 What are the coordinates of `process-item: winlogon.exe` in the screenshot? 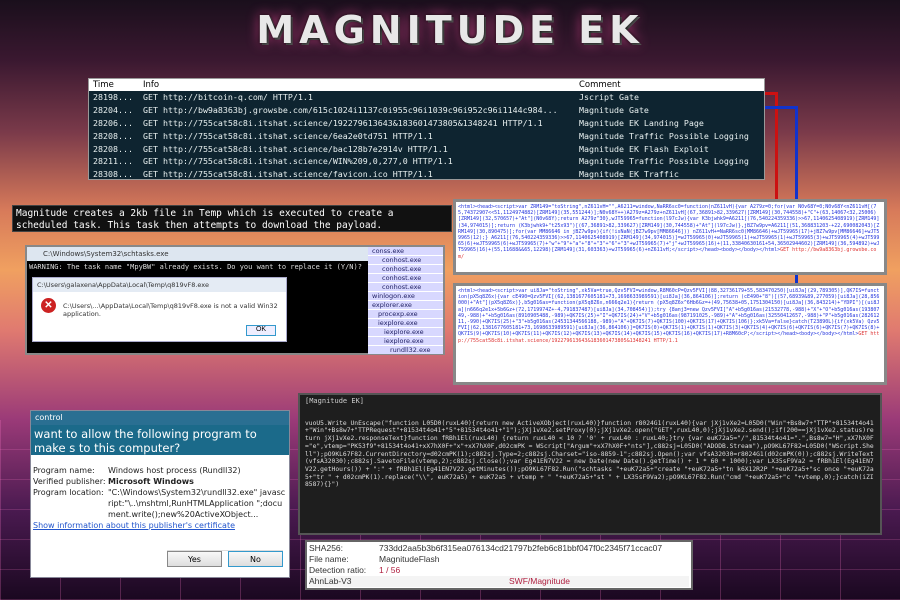 It's located at (405, 296).